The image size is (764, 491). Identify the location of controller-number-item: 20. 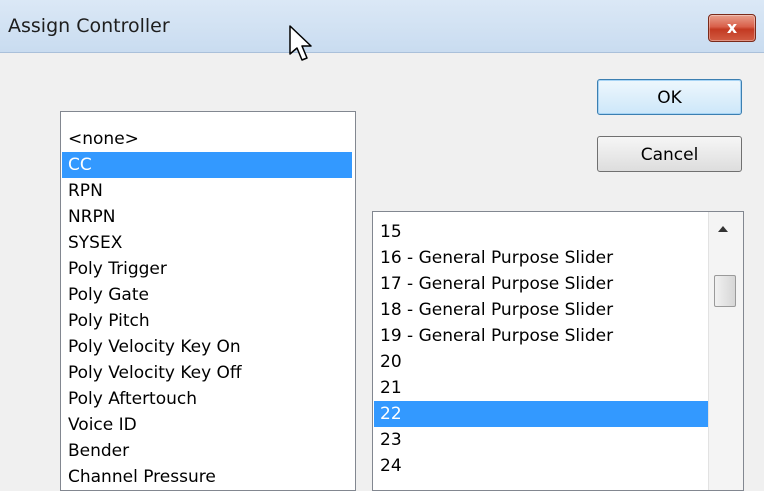
(542, 362).